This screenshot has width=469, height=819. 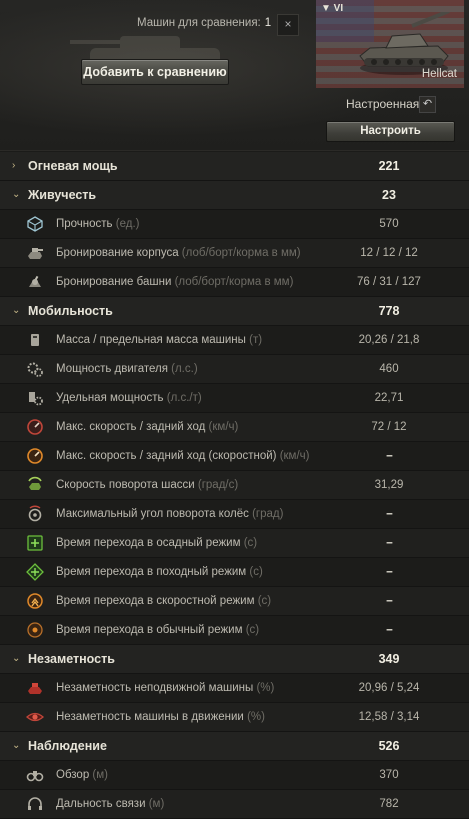 What do you see at coordinates (389, 775) in the screenshot?
I see `stat-value: 370` at bounding box center [389, 775].